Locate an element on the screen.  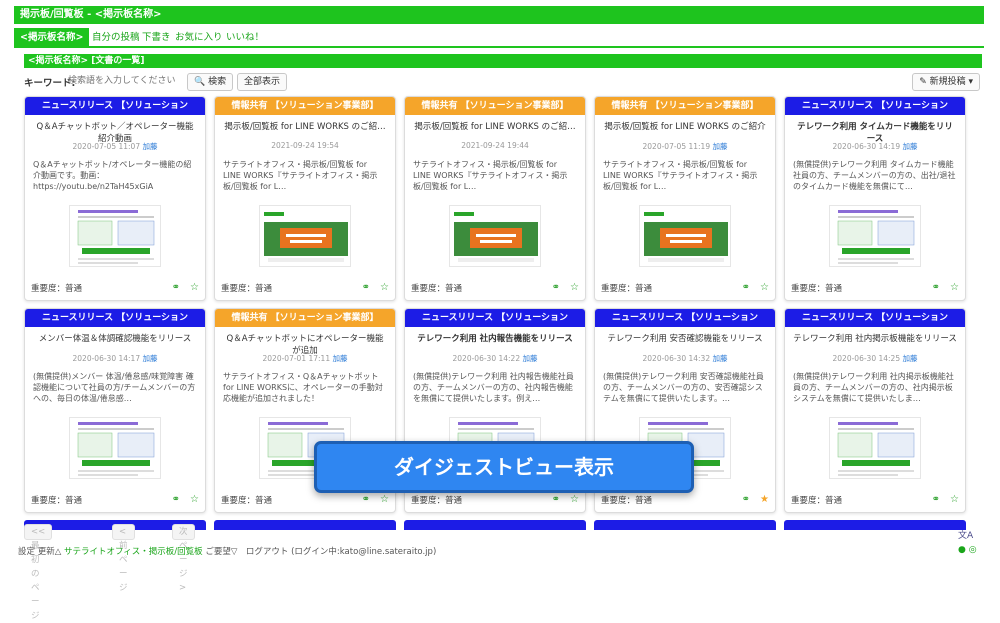
footer-brand: サテライトオフィス・掲示板/回覧板 is located at coordinates (133, 552).